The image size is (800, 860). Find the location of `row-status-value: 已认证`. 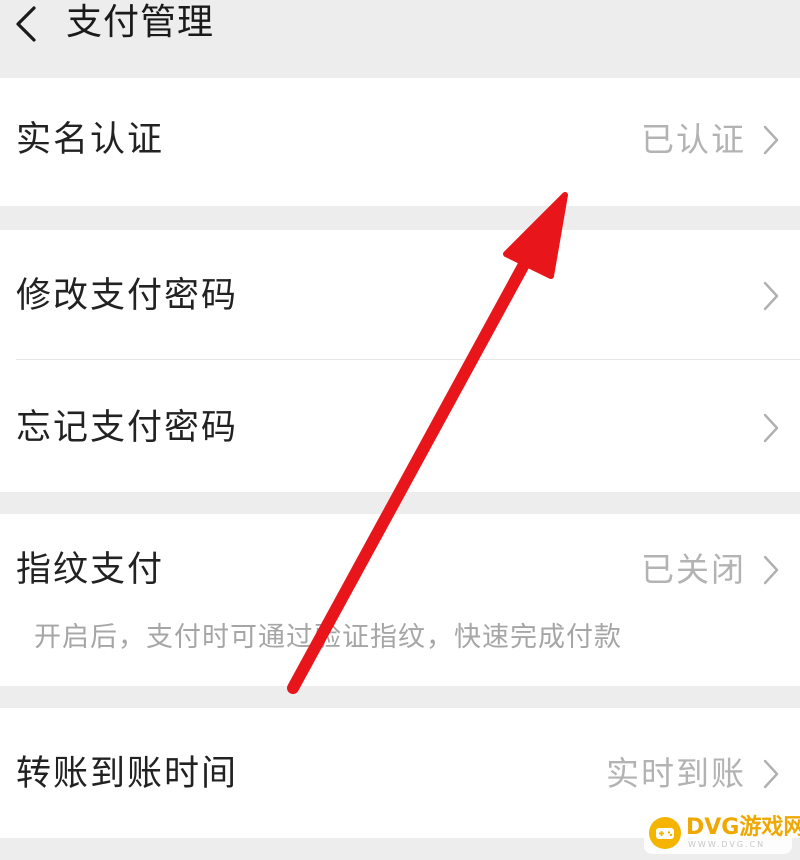

row-status-value: 已认证 is located at coordinates (693, 139).